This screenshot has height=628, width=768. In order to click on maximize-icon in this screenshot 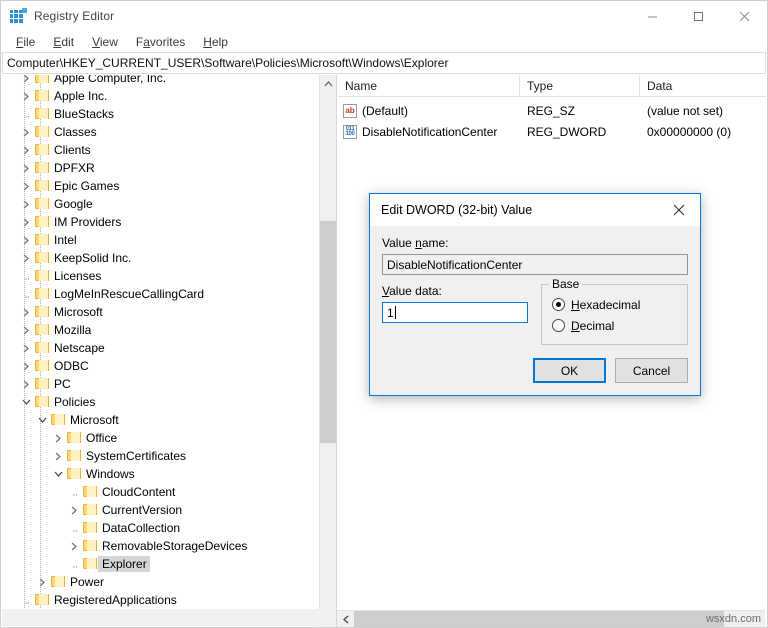, I will do `click(698, 16)`.